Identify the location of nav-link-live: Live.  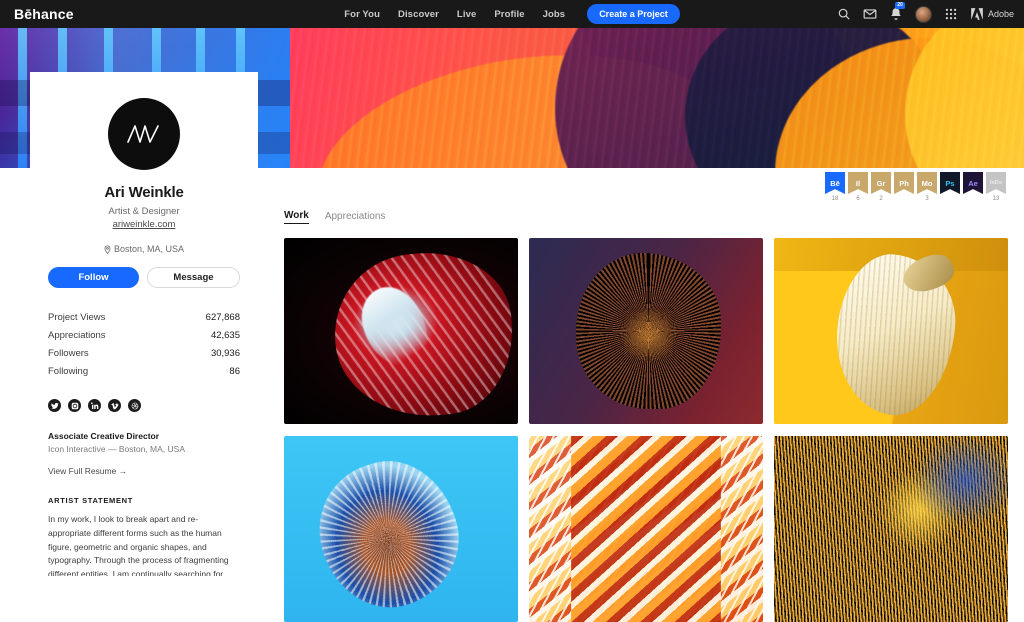
(466, 14).